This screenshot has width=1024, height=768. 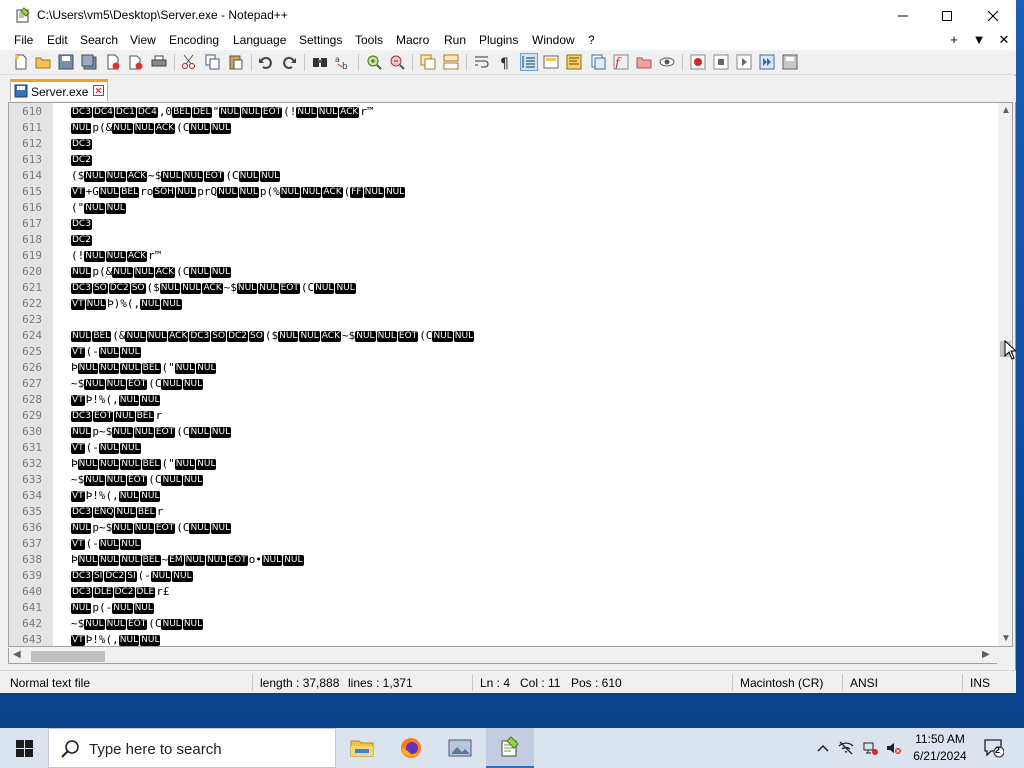 I want to click on firefox-taskbar-button, so click(x=411, y=748).